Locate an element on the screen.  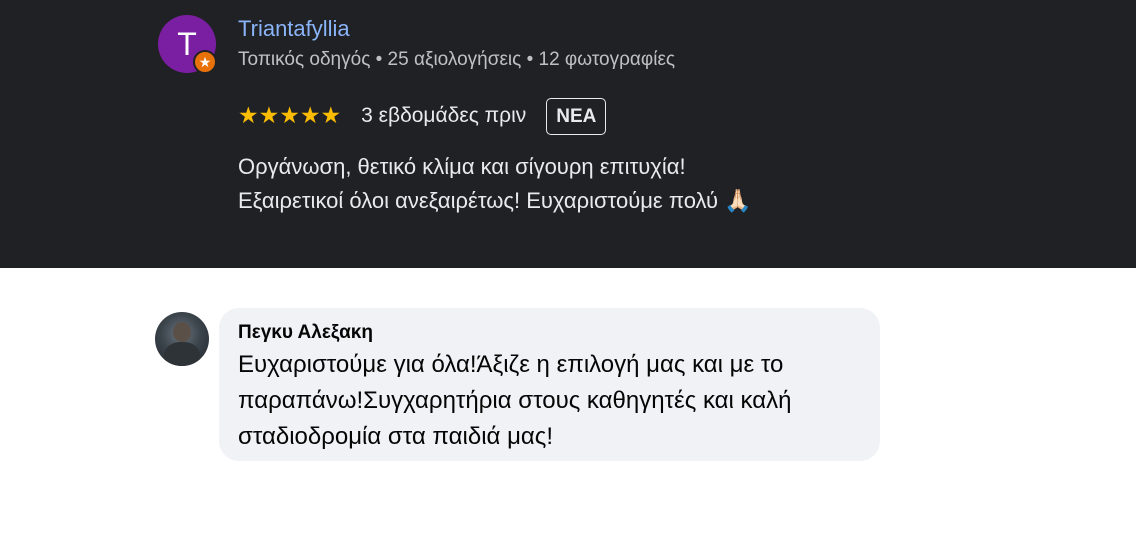
rating-row: ★★★★★ 3 εβδομάδες πριν ΝΕΑ is located at coordinates (422, 116).